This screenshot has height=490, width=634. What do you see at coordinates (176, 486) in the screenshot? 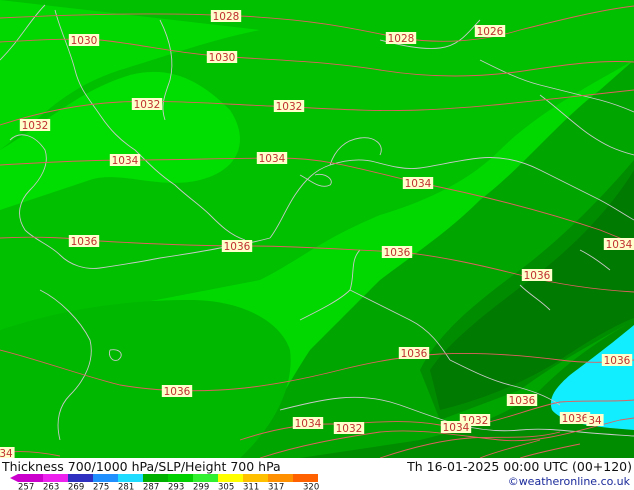
I see `scale-label: 293` at bounding box center [176, 486].